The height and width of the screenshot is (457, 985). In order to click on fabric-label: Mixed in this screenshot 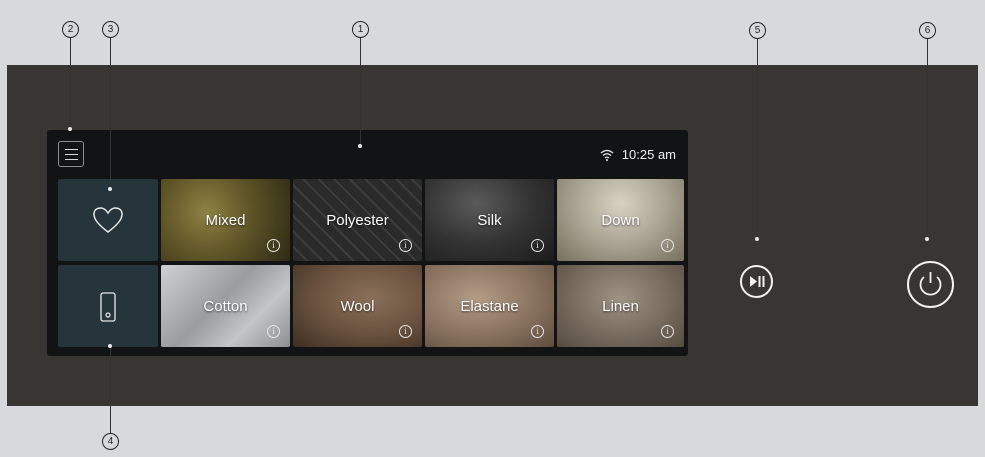, I will do `click(225, 220)`.